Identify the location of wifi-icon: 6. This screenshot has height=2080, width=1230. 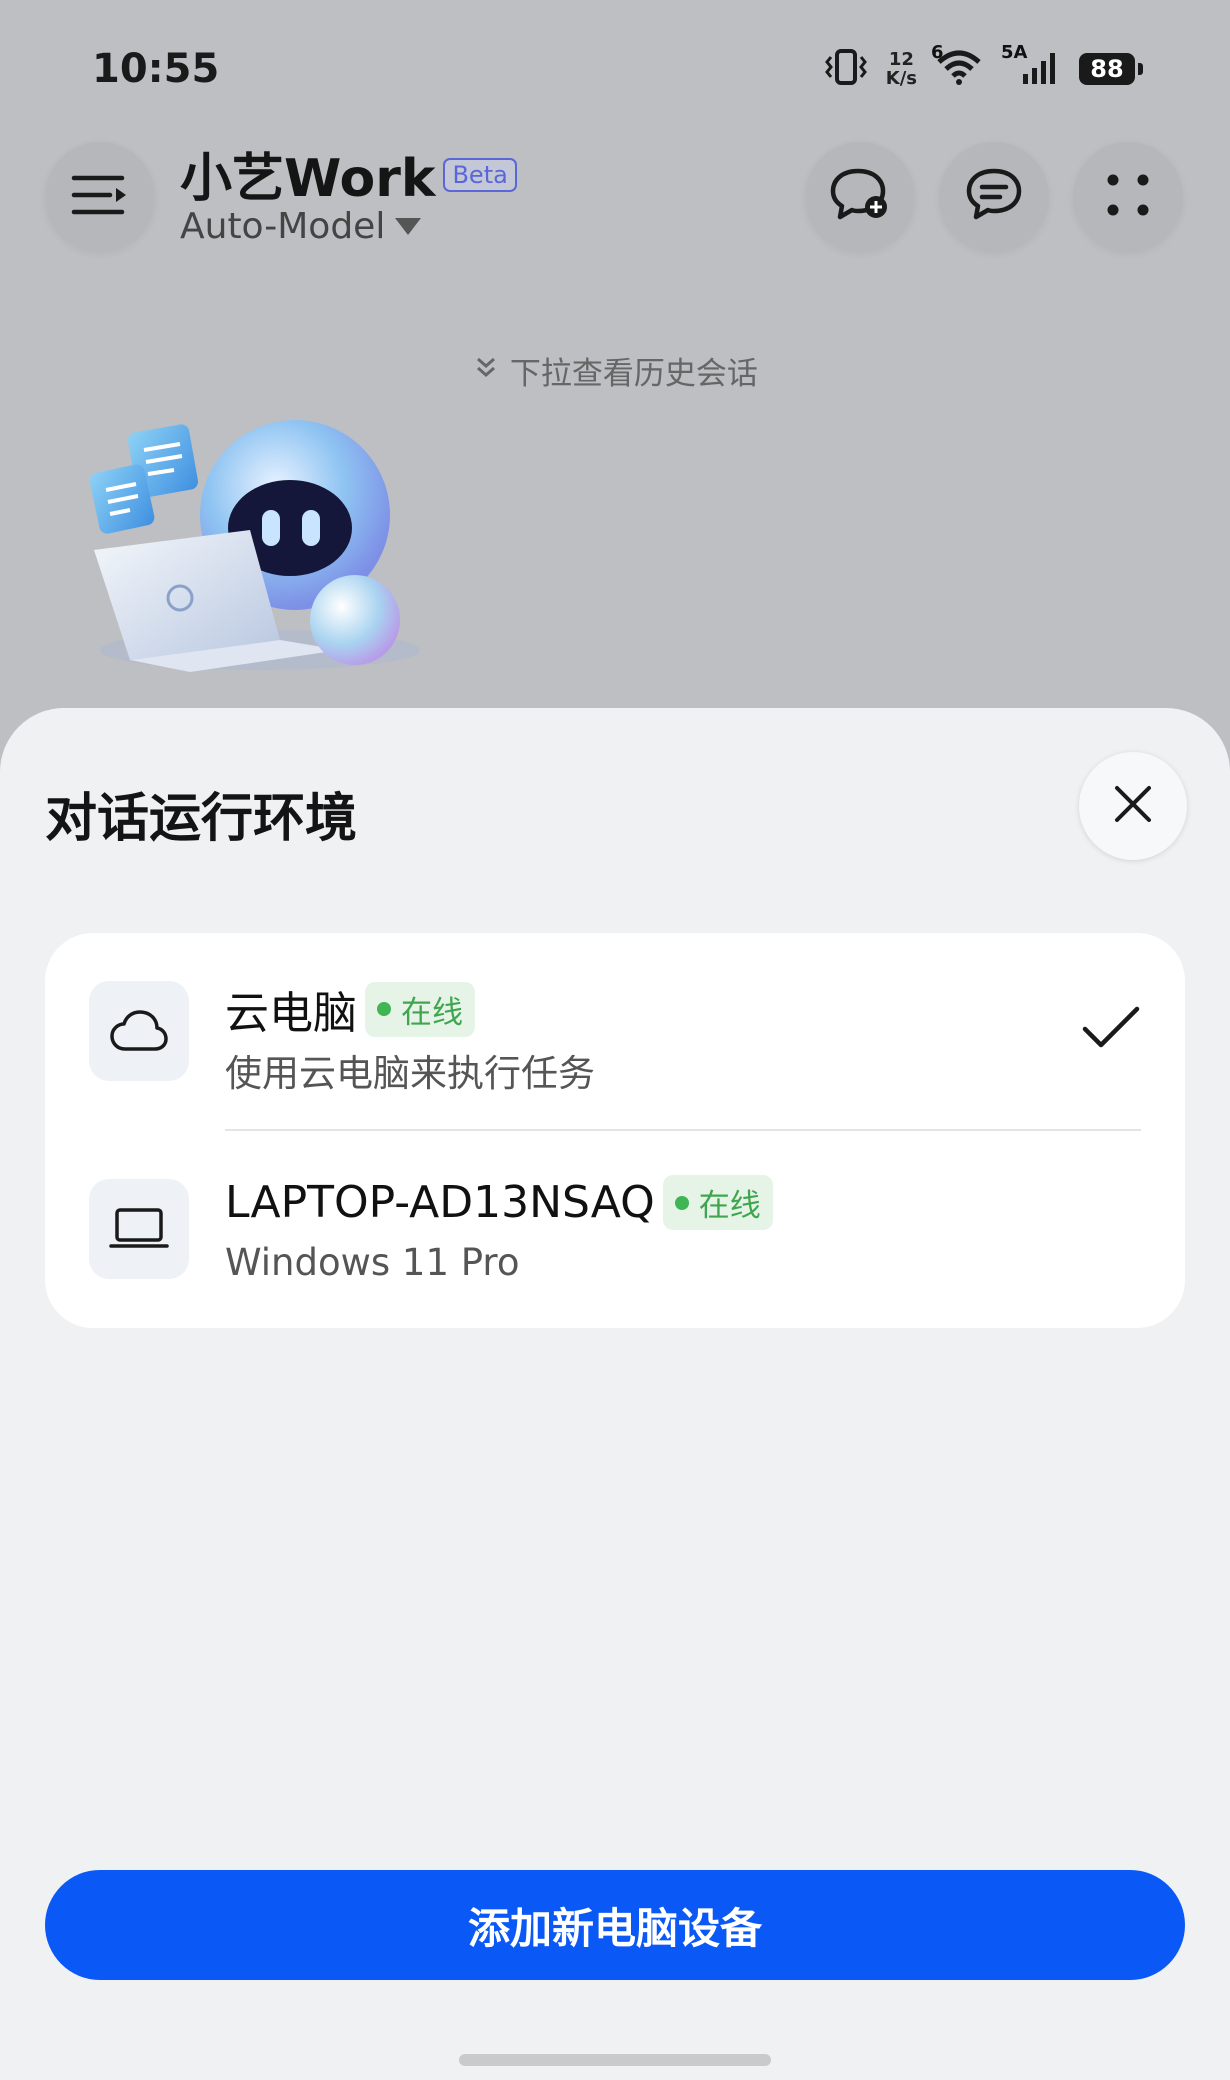
(957, 66).